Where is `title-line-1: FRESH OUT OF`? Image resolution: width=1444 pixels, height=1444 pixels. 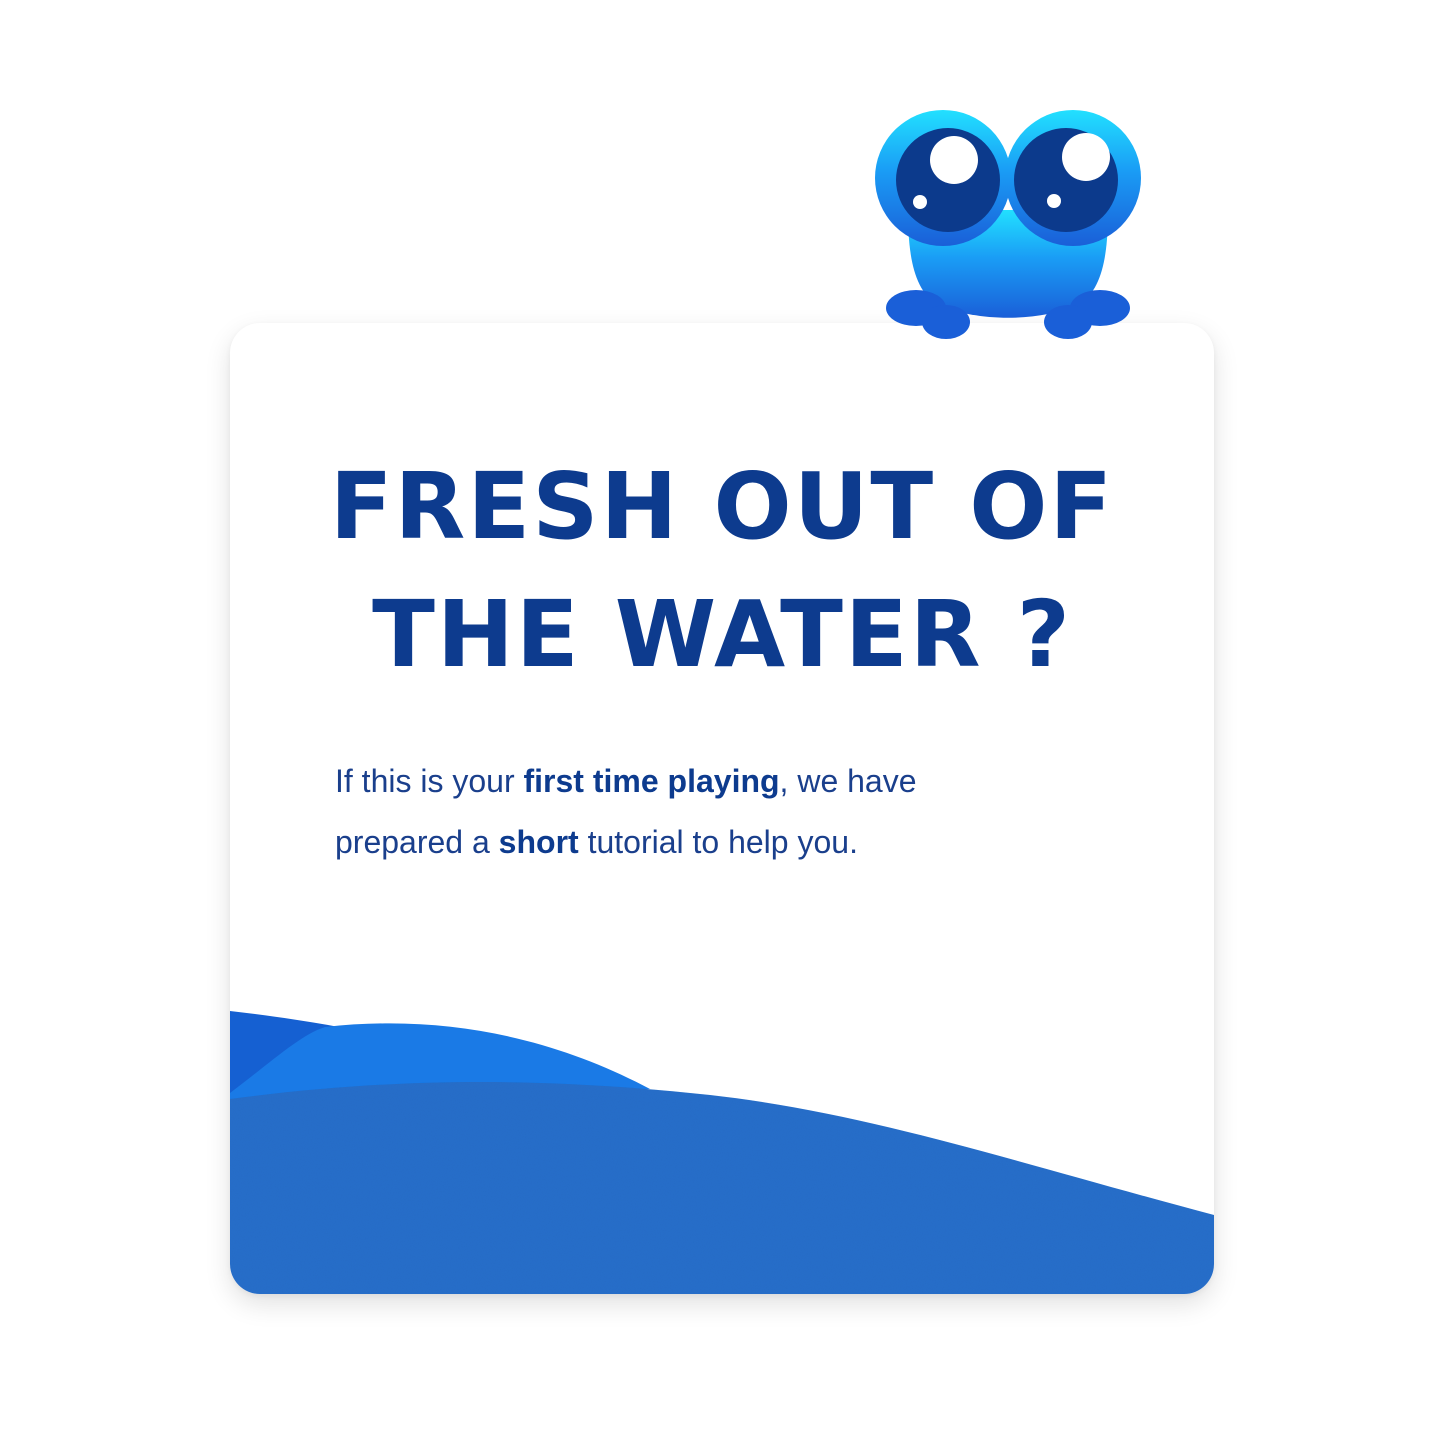 title-line-1: FRESH OUT OF is located at coordinates (722, 506).